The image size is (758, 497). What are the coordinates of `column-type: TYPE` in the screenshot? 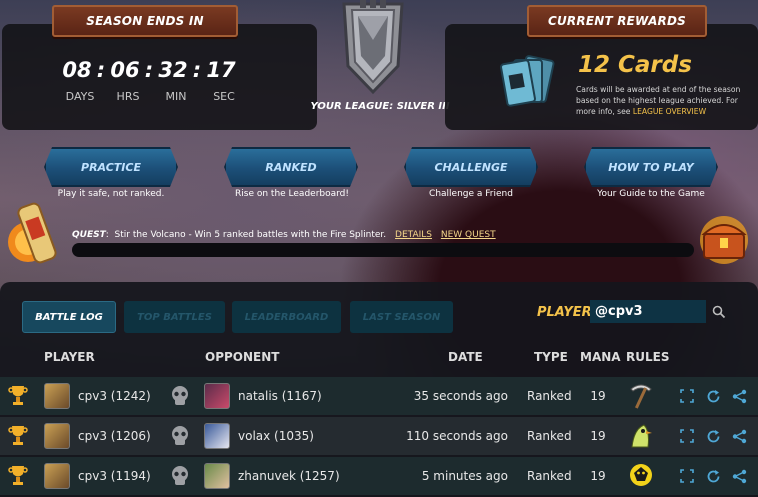 It's located at (551, 357).